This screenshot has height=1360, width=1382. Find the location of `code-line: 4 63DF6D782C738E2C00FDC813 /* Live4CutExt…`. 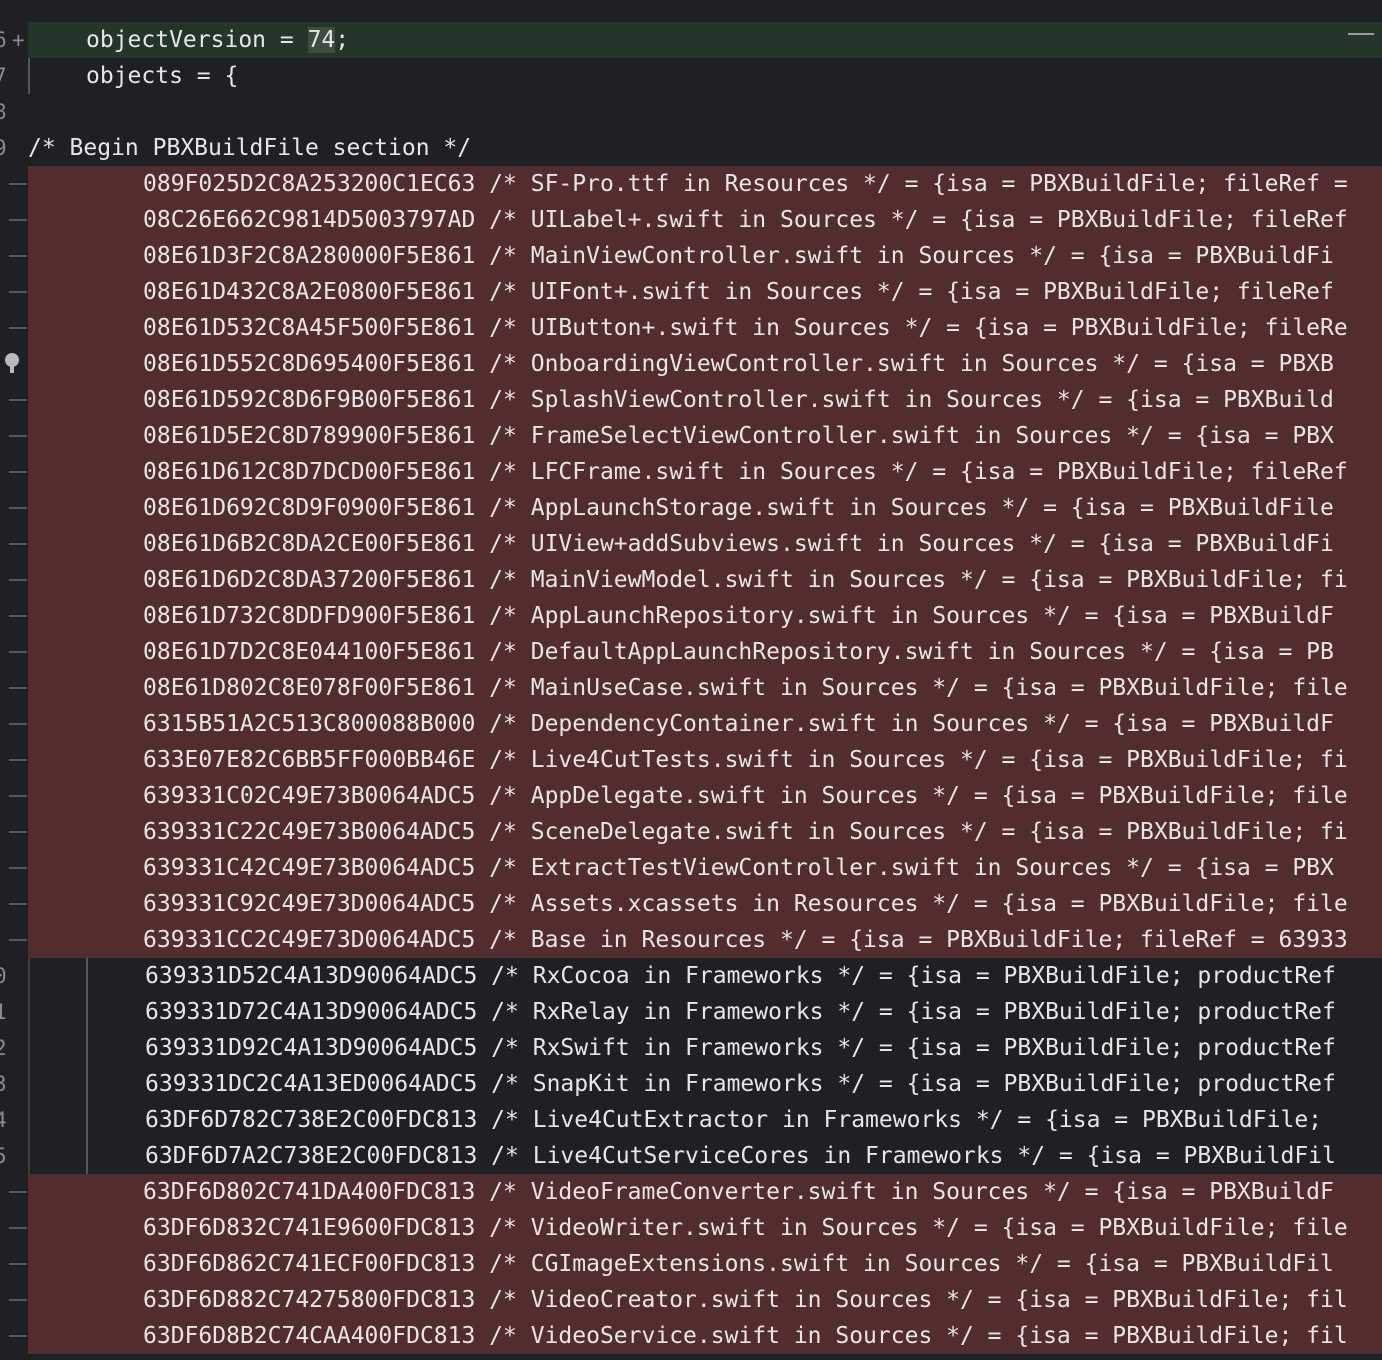

code-line: 4 63DF6D782C738E2C00FDC813 /* Live4CutExt… is located at coordinates (691, 1120).